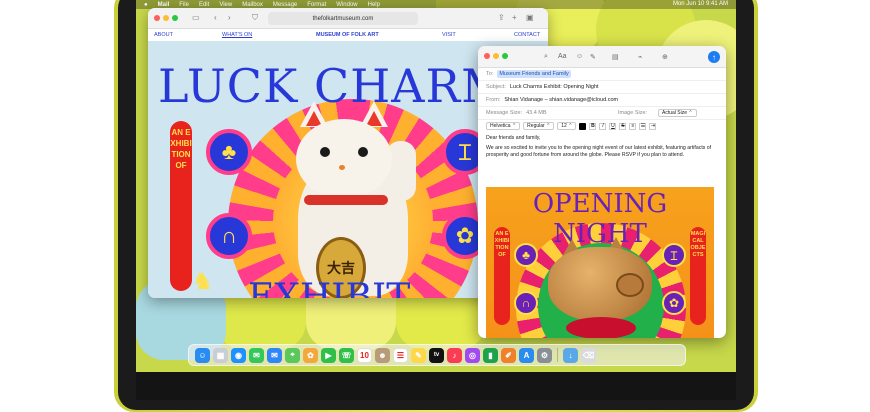 This screenshot has height=412, width=870. Describe the element at coordinates (328, 355) in the screenshot. I see `facetime-icon: ▶` at that location.